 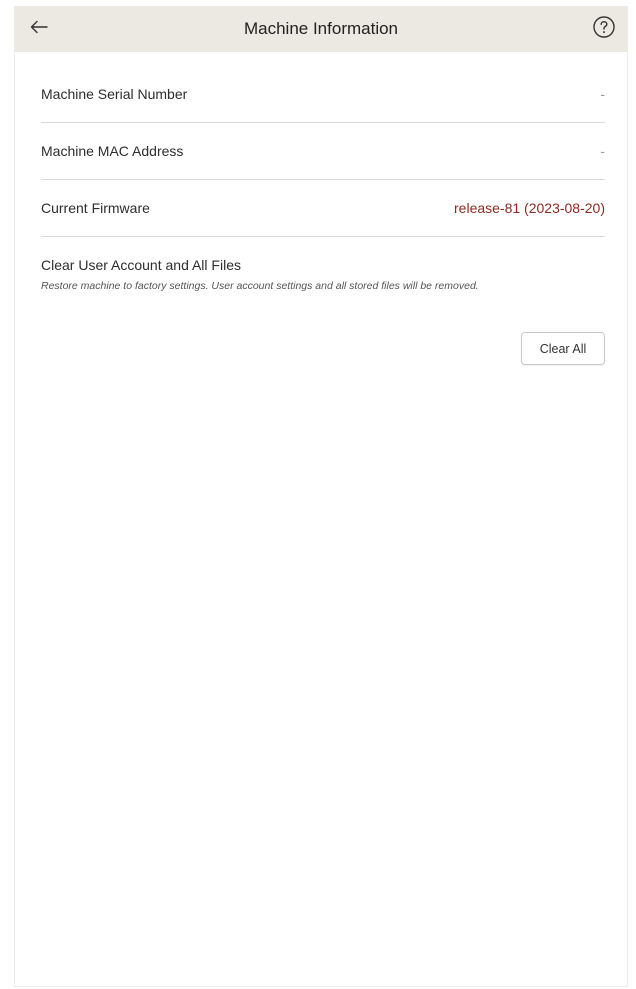 What do you see at coordinates (141, 265) in the screenshot?
I see `clear-section-title: Clear User Account and All Files` at bounding box center [141, 265].